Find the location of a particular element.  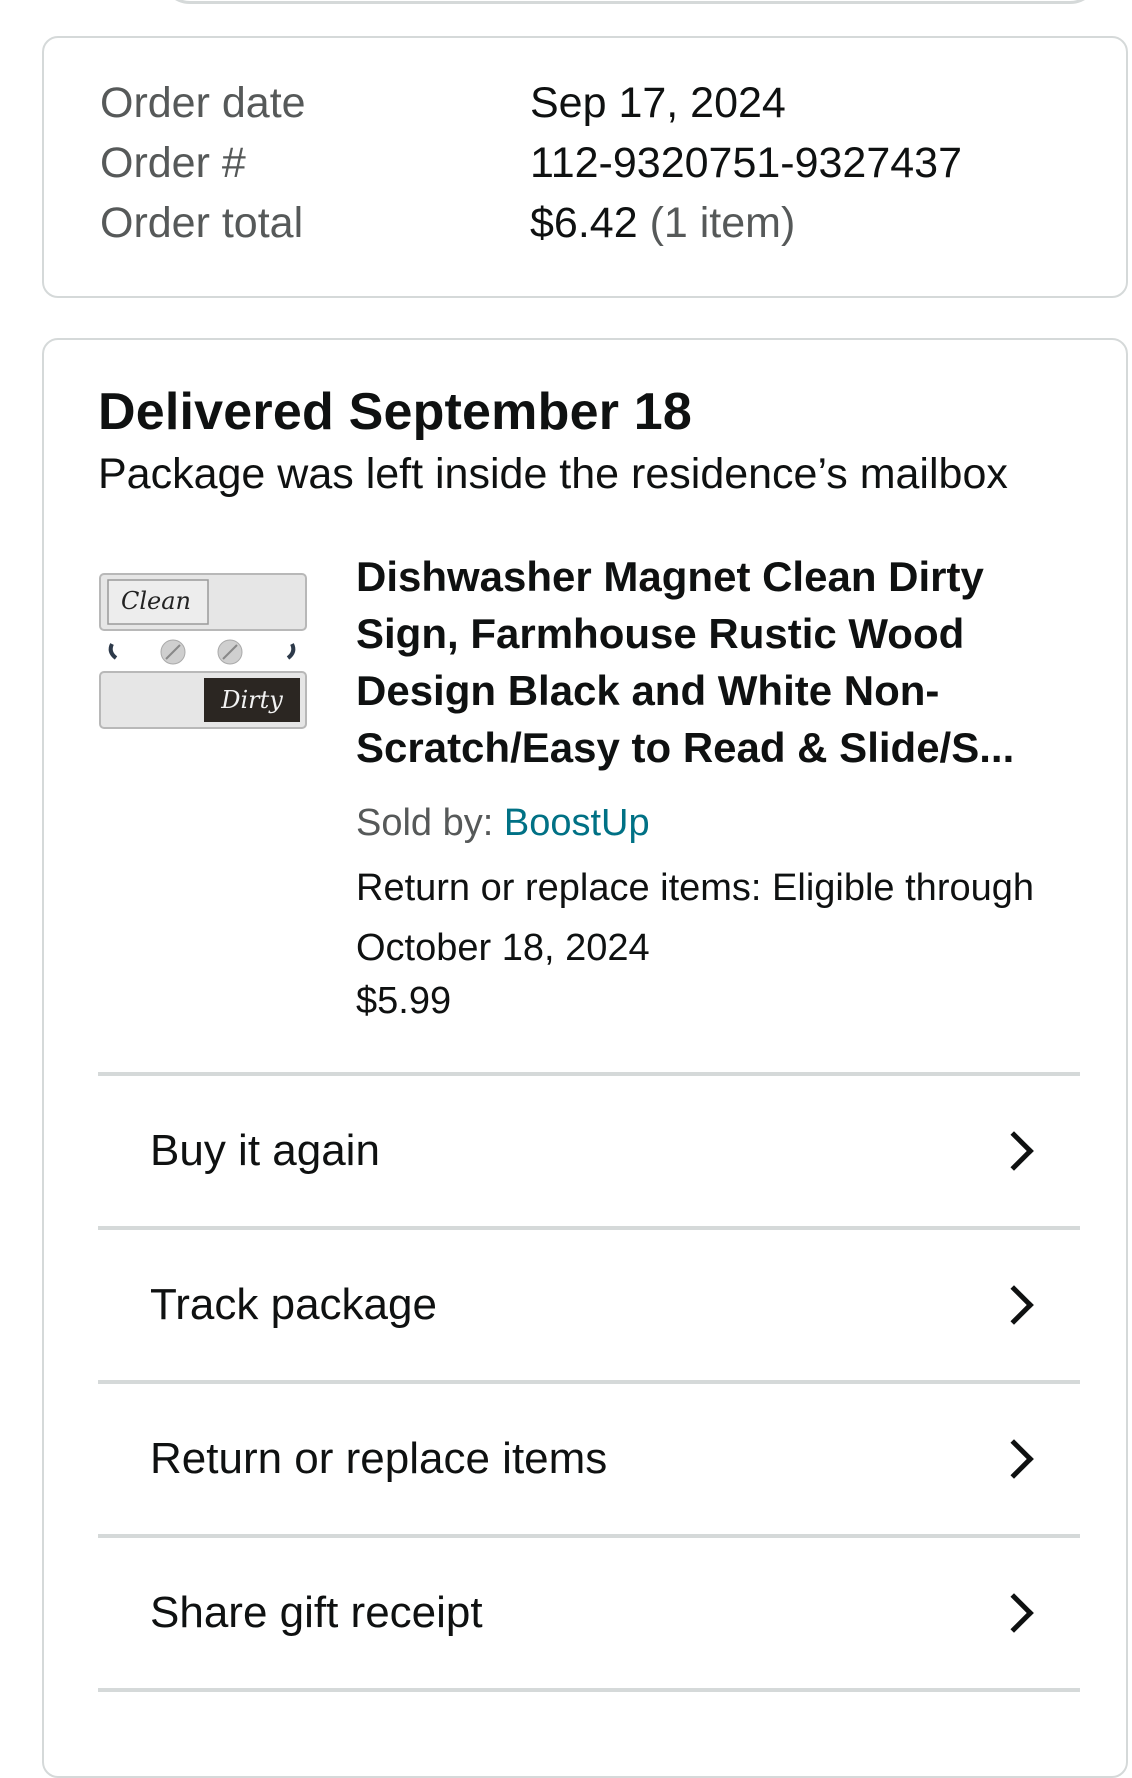

return-or-replace-button: Return or replace items is located at coordinates (589, 1459).